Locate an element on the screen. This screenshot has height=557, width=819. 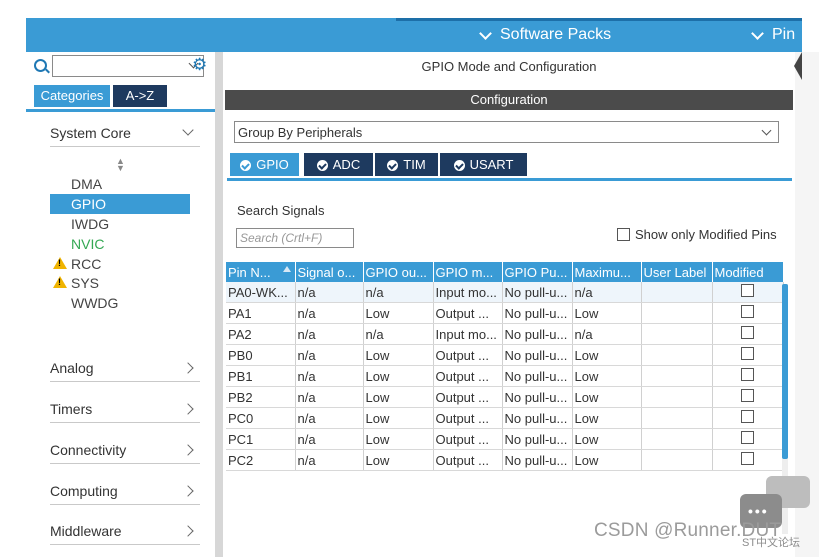
tab-label: USART is located at coordinates (491, 164).